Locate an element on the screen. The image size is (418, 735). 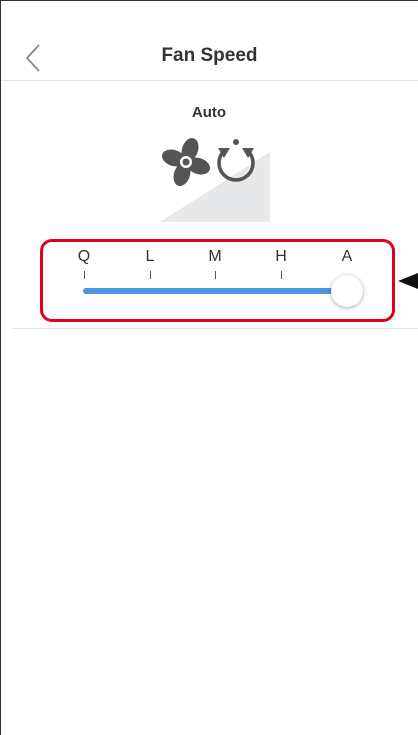
divider is located at coordinates (215, 328).